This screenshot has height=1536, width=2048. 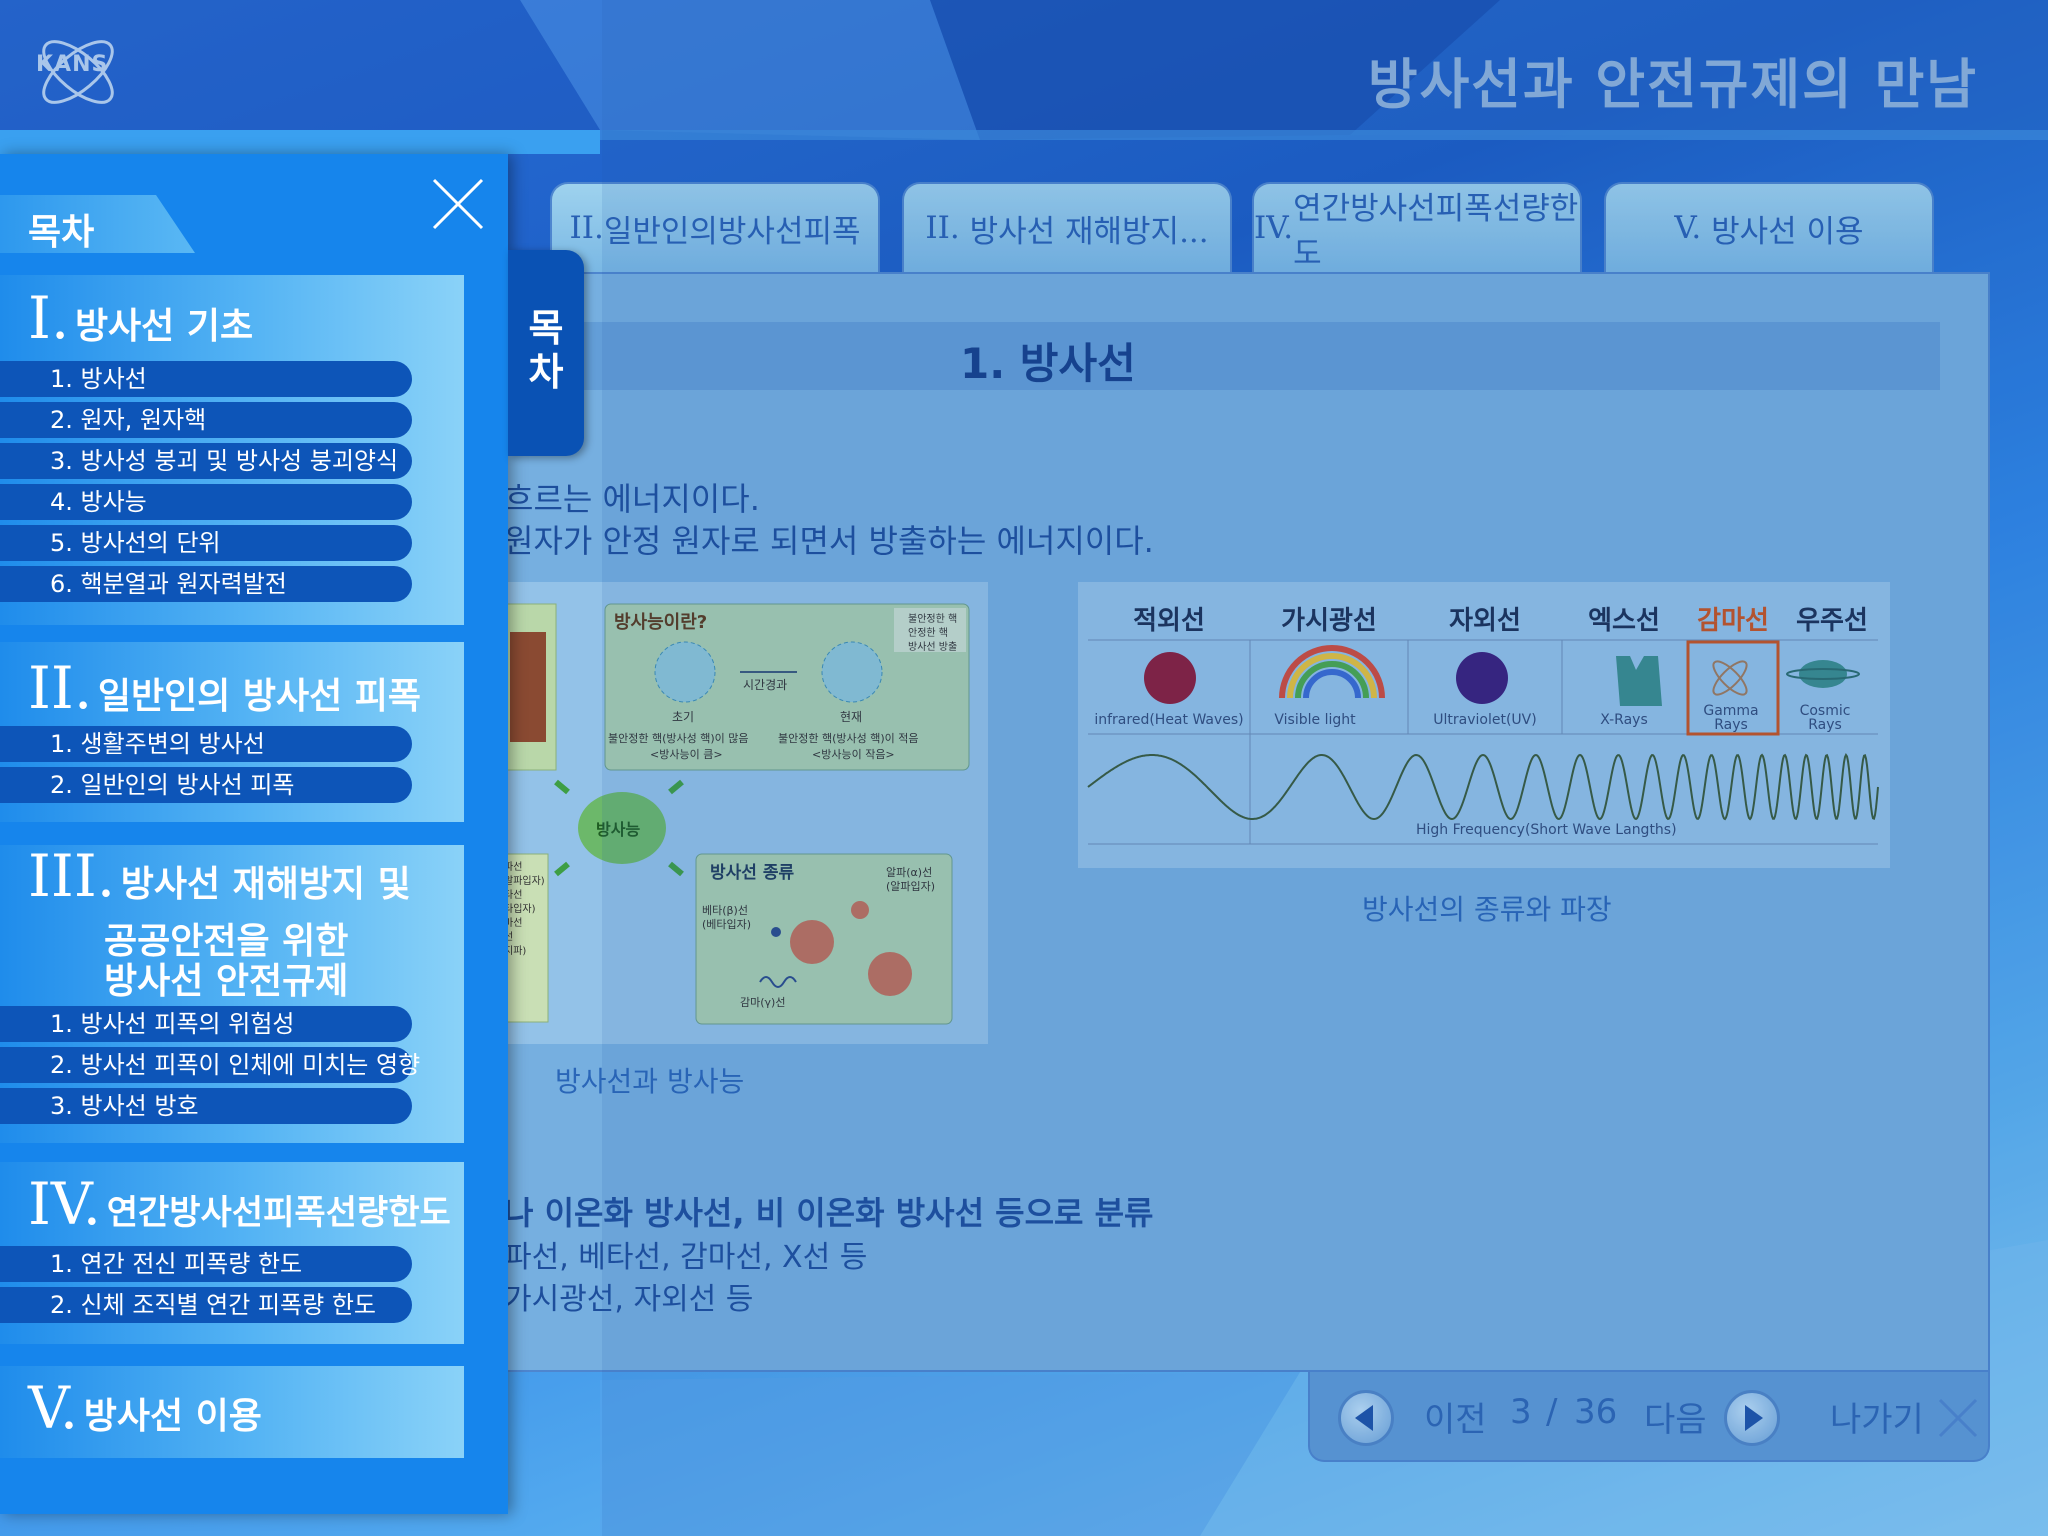 What do you see at coordinates (60, 688) in the screenshot?
I see `toc-section-2-numeral: II.` at bounding box center [60, 688].